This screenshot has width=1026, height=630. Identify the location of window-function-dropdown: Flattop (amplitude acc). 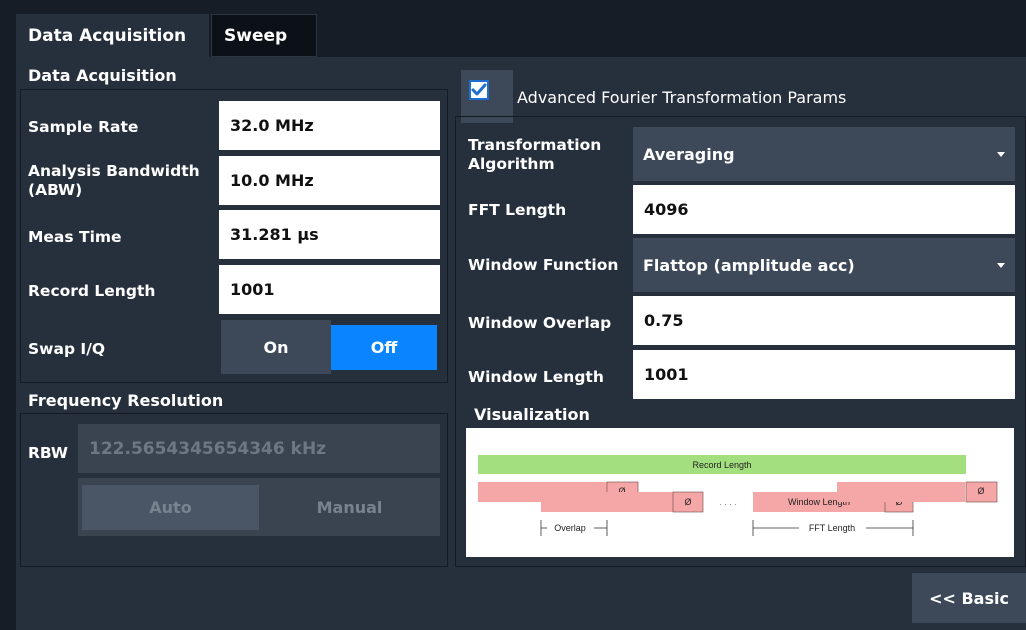
(824, 265).